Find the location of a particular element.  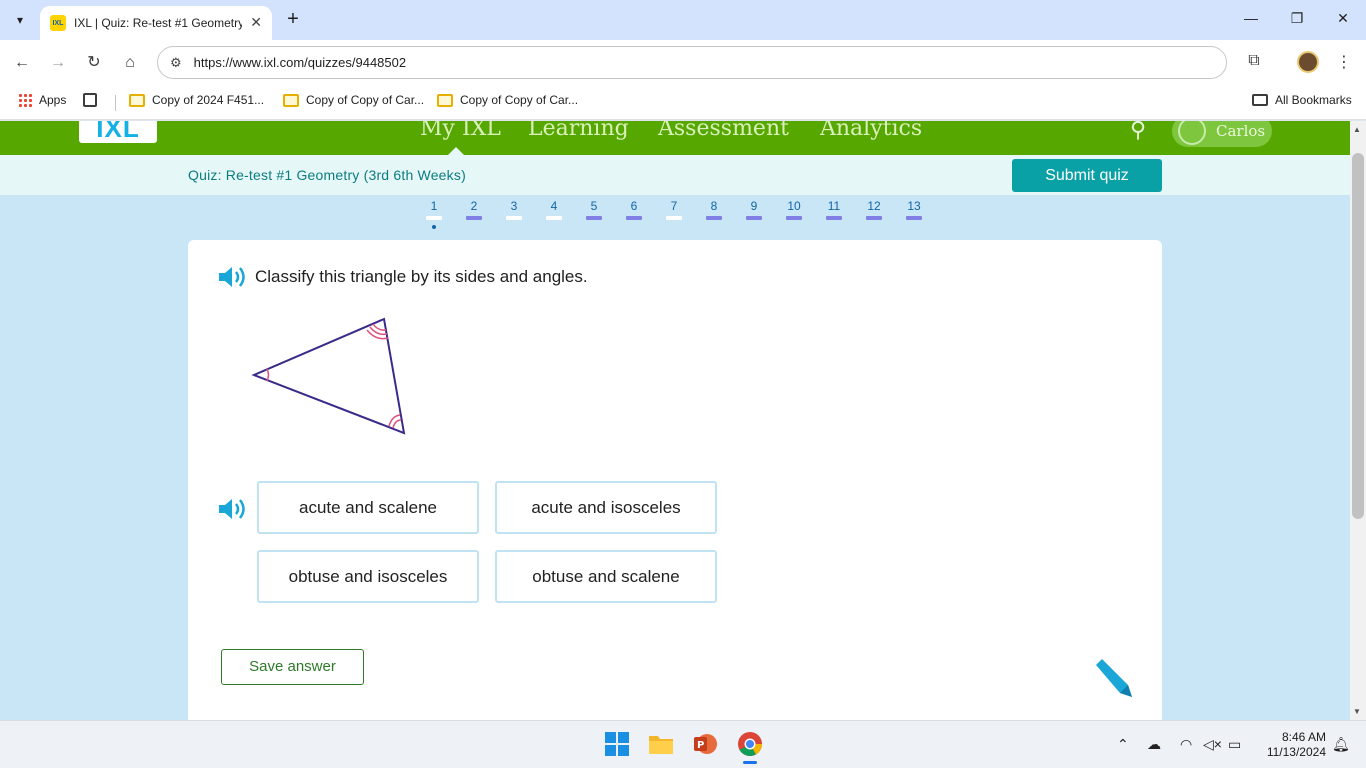

back-arrow-icon: ← is located at coordinates (22, 63).